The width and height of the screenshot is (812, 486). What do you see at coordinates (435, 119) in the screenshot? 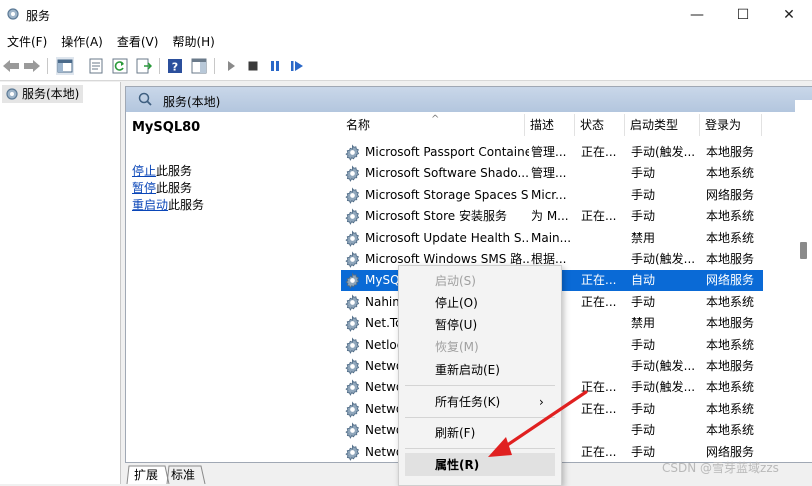
I see `sort-ascending-icon: ^` at bounding box center [435, 119].